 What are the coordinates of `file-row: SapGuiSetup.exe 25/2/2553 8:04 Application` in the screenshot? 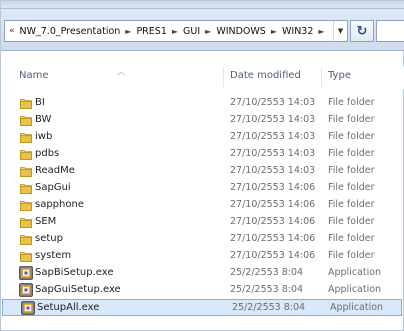 It's located at (201, 290).